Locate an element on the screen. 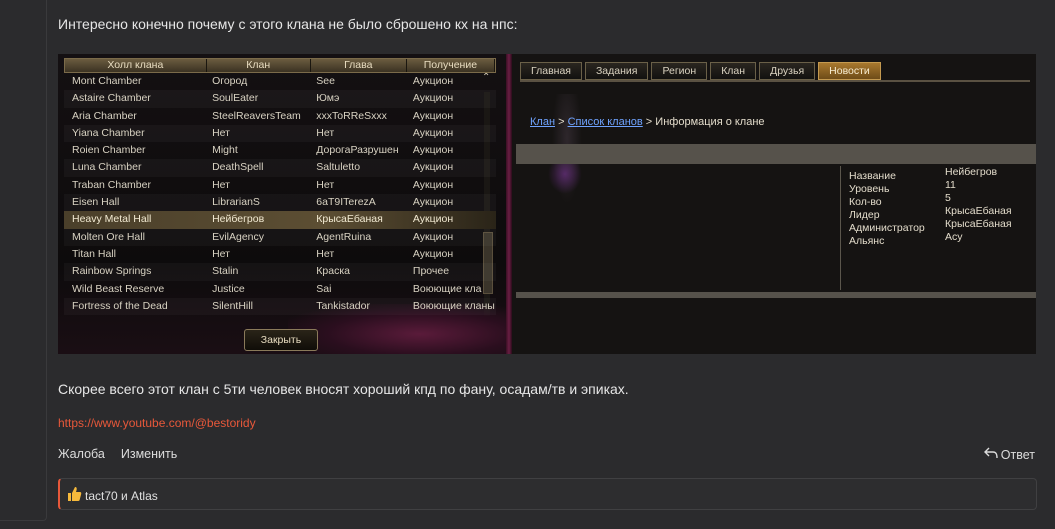 Image resolution: width=1055 pixels, height=529 pixels. table-cell: Traban Chamber is located at coordinates (111, 184).